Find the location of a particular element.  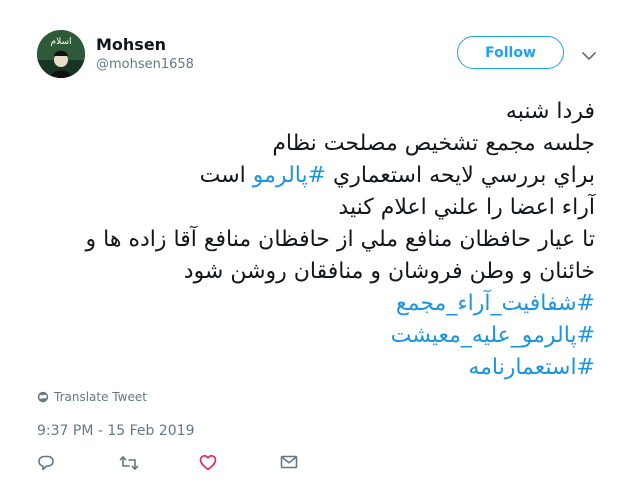

tweet-timestamp: 9:37 PM - 15 Feb 2019 is located at coordinates (116, 431).